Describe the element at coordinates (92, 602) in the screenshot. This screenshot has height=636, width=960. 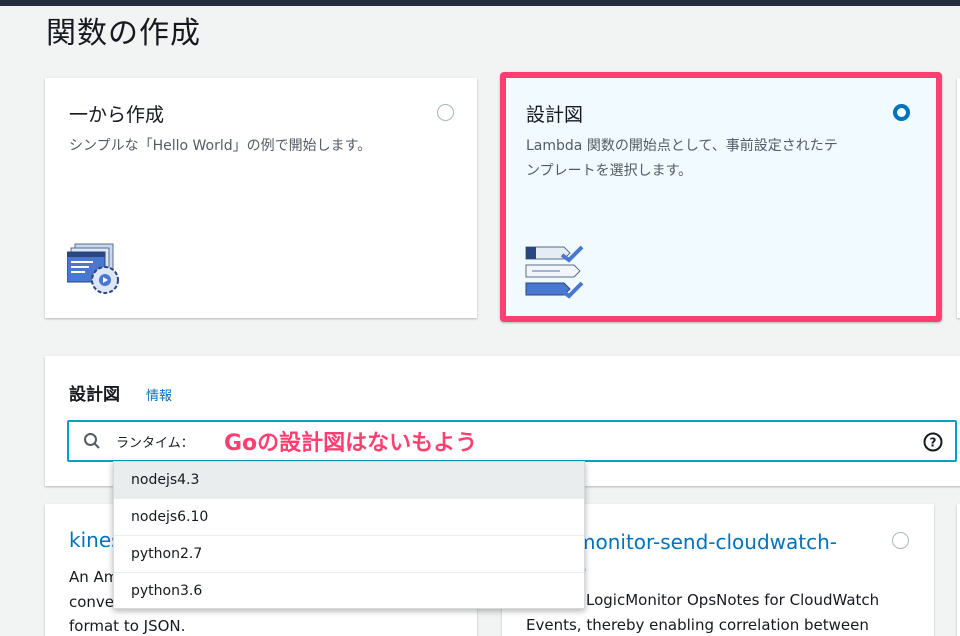
I see `blueprint-card-desc-line2: conve` at that location.